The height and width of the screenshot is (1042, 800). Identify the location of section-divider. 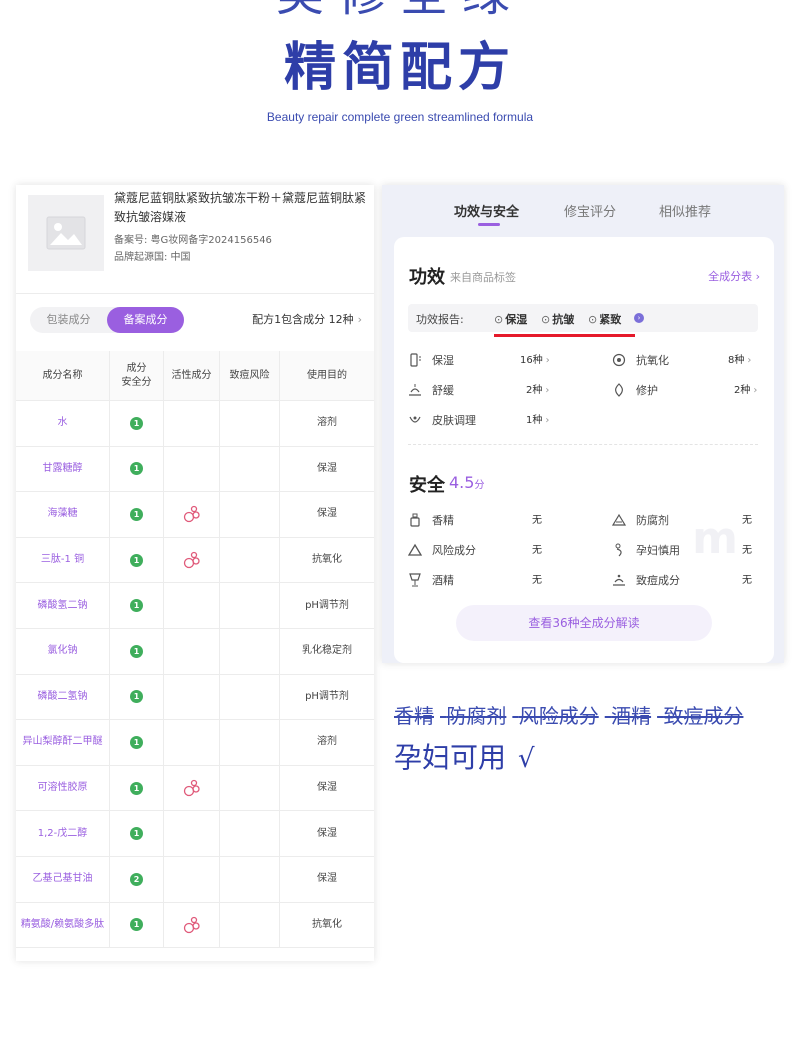
(583, 444).